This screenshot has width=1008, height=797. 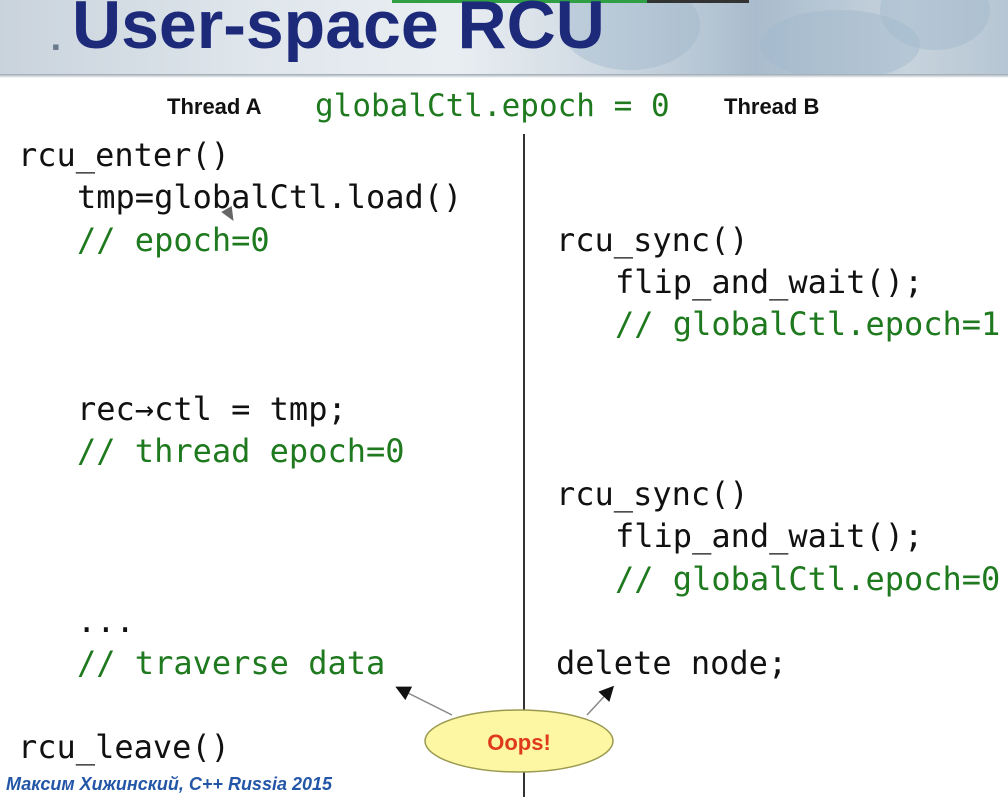 I want to click on comment-epoch-0-b: // globalCtl.epoch=0, so click(x=808, y=579).